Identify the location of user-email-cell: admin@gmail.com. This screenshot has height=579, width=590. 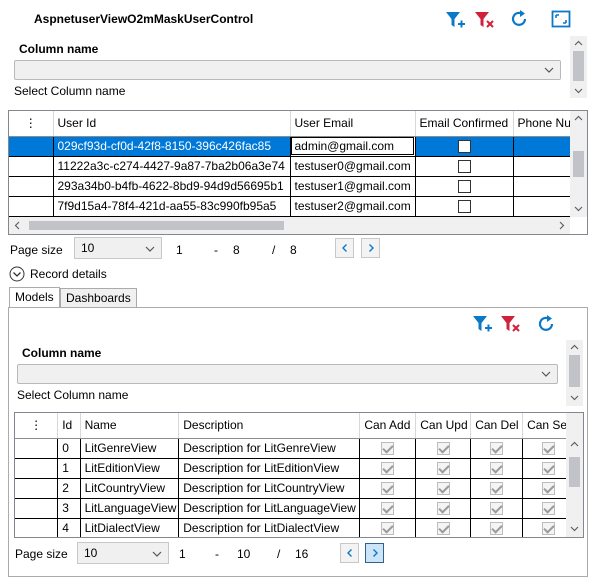
(353, 146).